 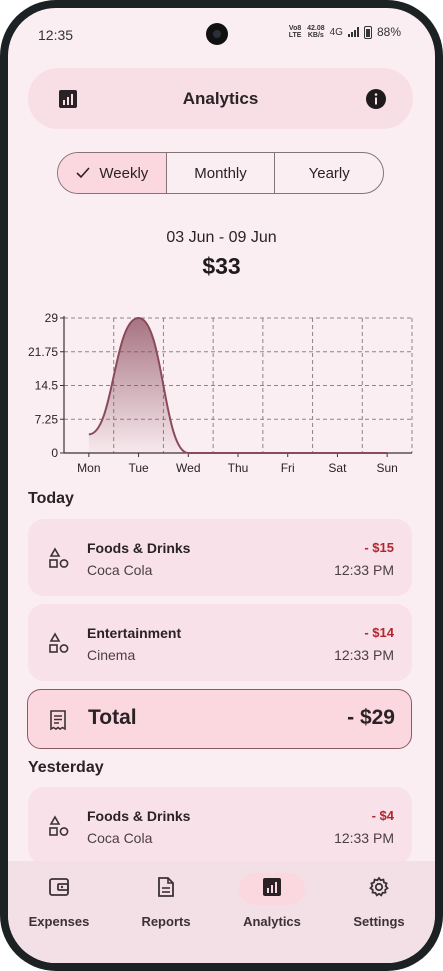 What do you see at coordinates (59, 921) in the screenshot?
I see `nav-expenses-label: Expenses` at bounding box center [59, 921].